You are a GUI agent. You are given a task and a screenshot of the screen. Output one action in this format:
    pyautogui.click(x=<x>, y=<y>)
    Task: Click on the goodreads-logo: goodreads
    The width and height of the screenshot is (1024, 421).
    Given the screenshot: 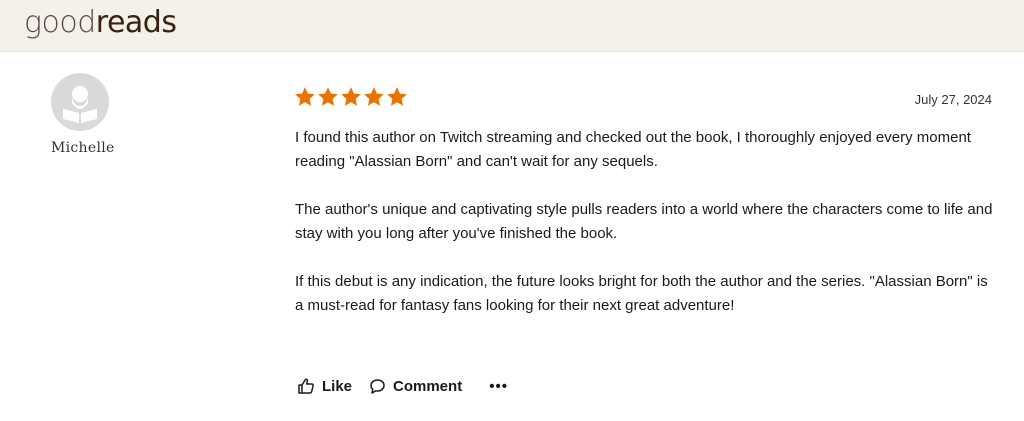 What is the action you would take?
    pyautogui.click(x=100, y=23)
    